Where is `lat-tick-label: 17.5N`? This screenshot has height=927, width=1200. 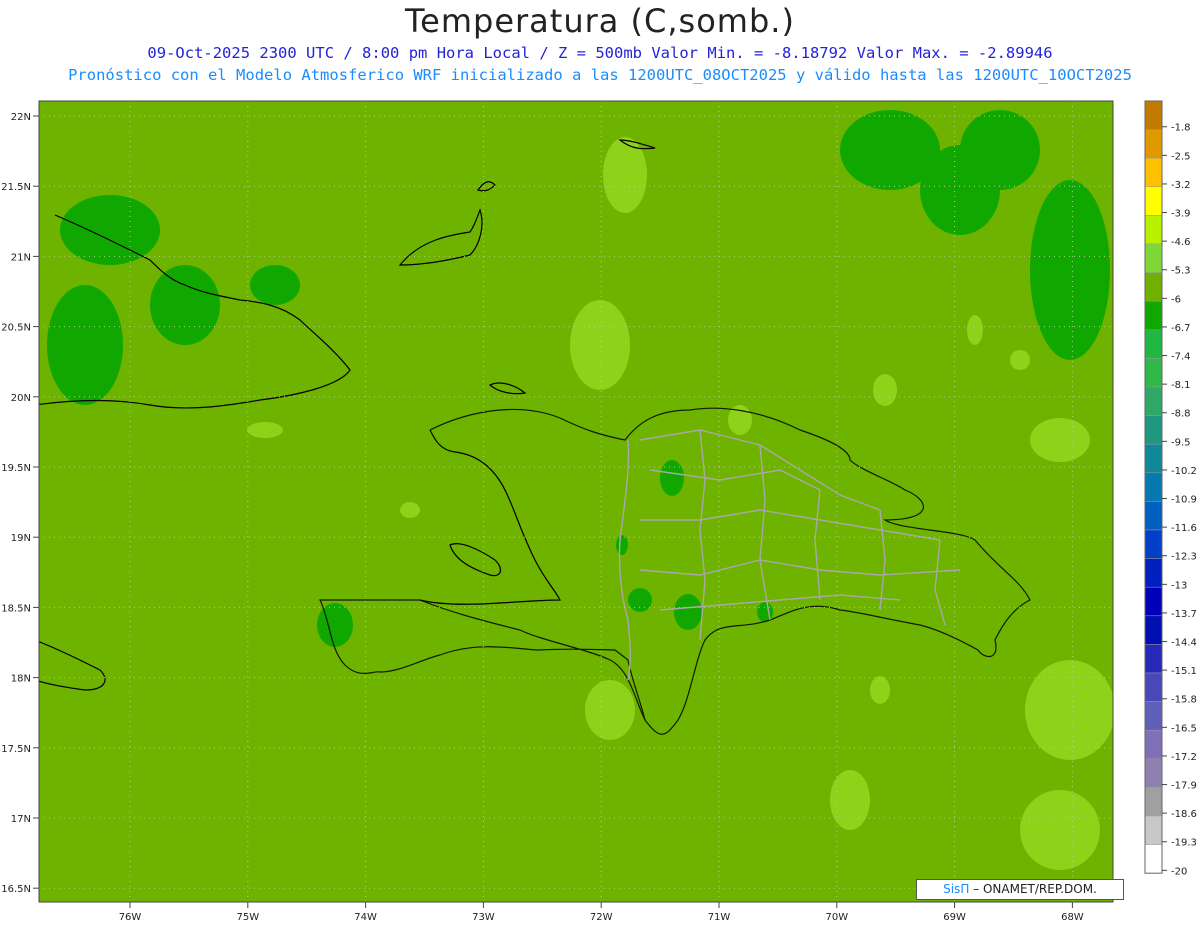 lat-tick-label: 17.5N is located at coordinates (16, 749).